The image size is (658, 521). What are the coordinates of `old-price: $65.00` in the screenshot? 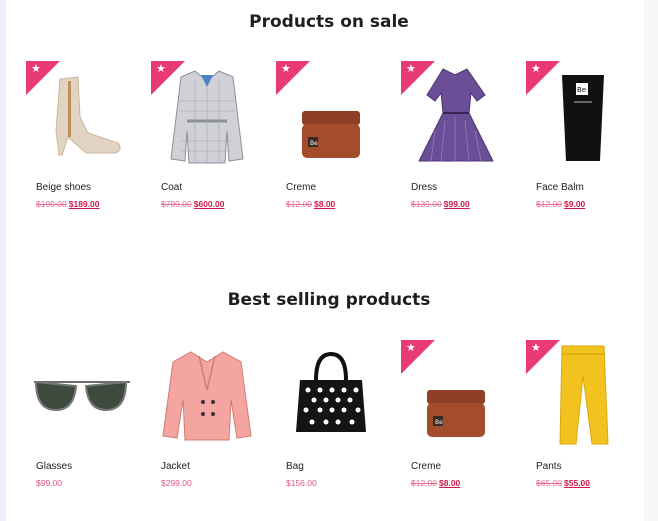 It's located at (549, 483).